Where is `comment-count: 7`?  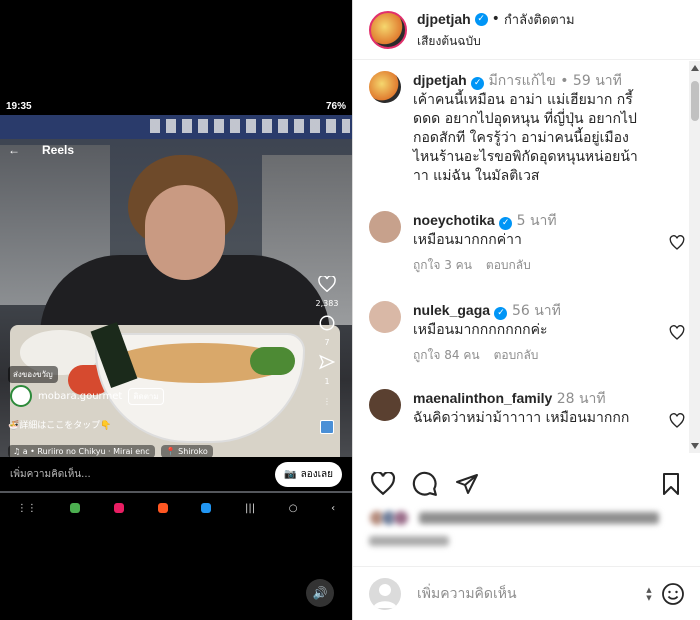 comment-count: 7 is located at coordinates (327, 342).